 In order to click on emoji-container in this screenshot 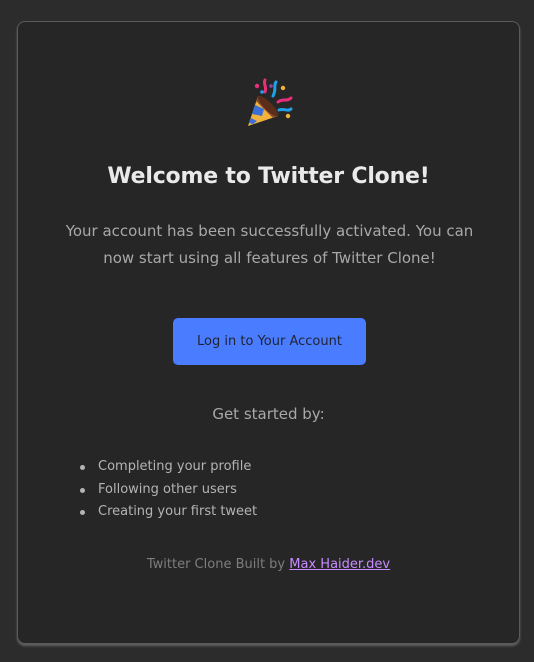, I will do `click(268, 104)`.